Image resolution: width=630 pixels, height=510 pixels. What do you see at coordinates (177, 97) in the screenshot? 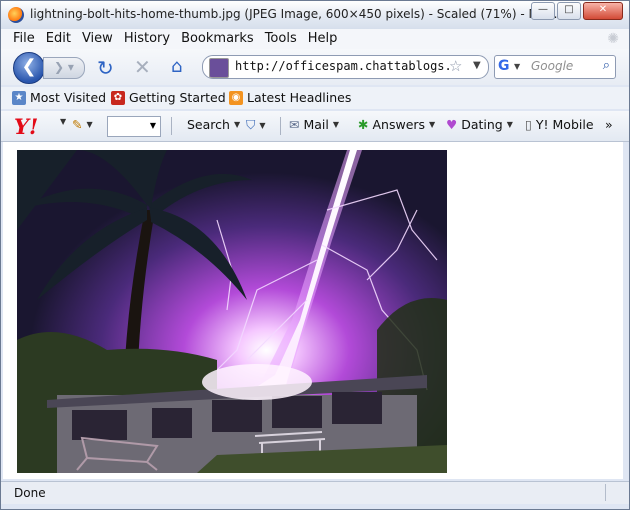
I see `bookmark-label: Getting Started` at bounding box center [177, 97].